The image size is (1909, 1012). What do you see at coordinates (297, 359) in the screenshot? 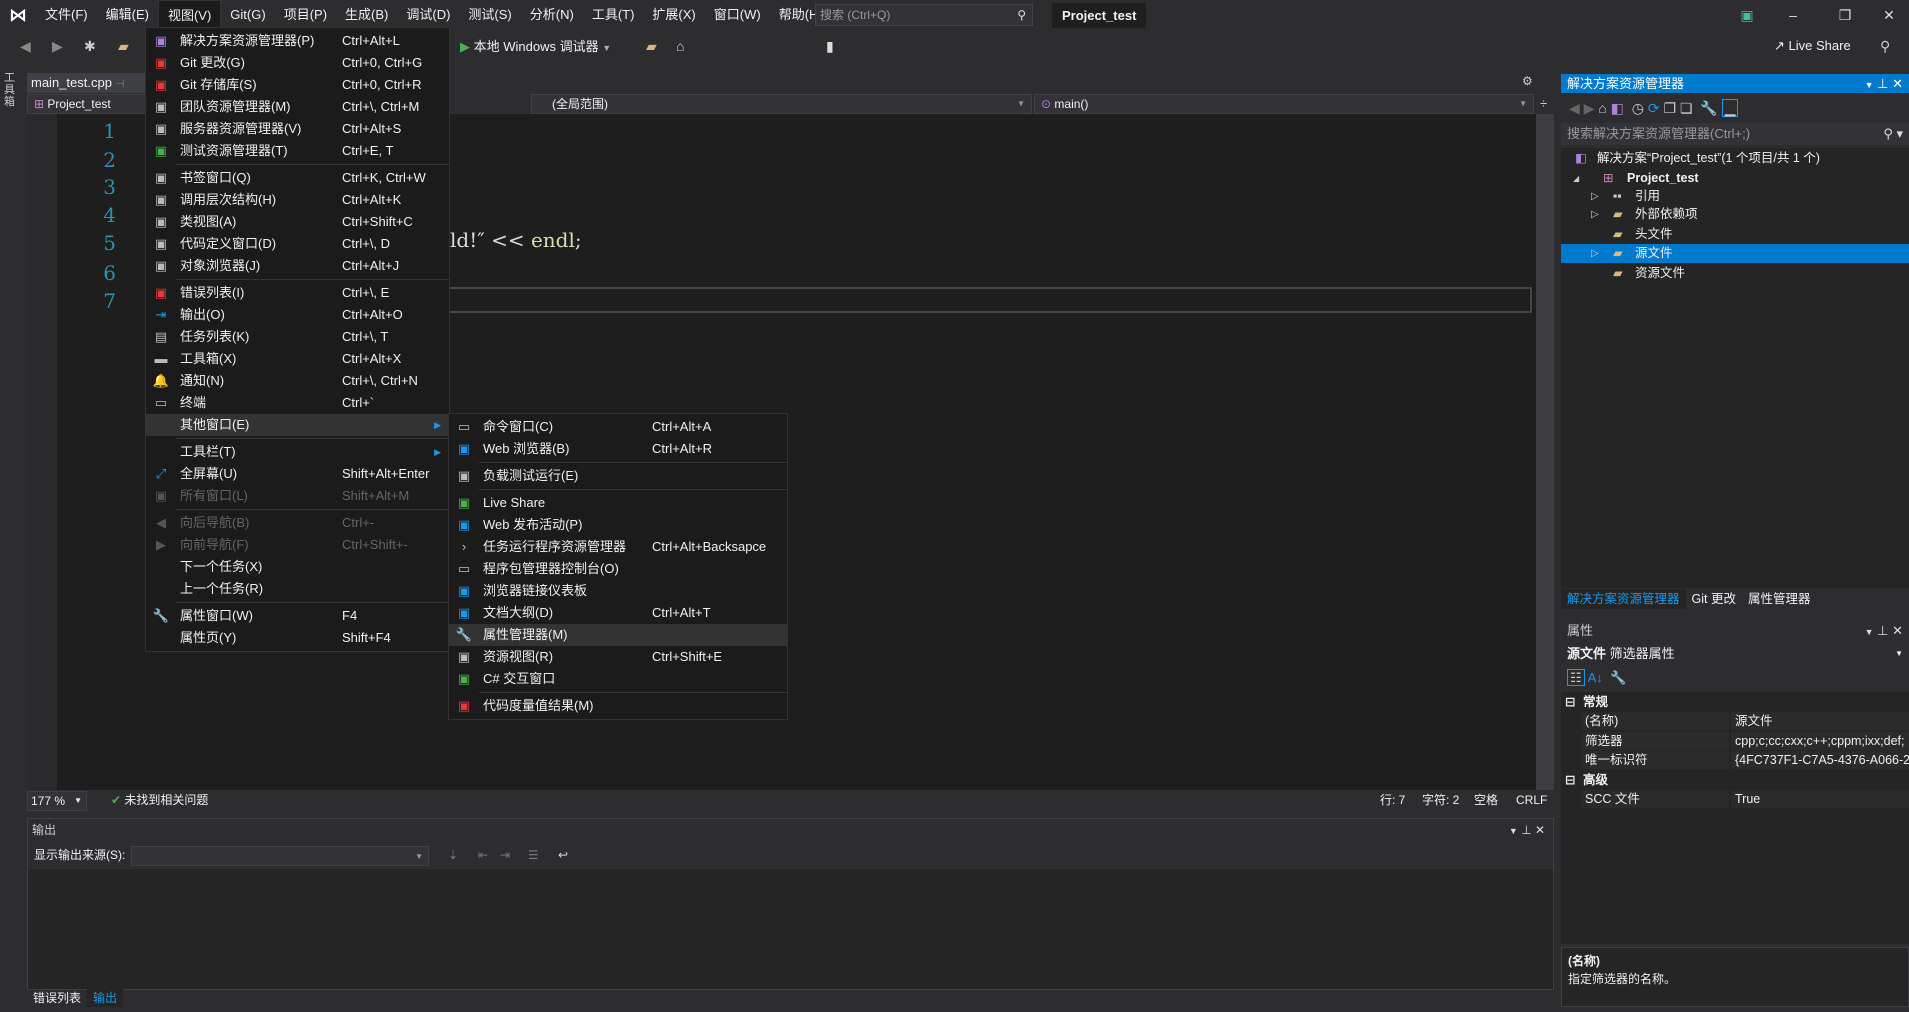
I see `menu-item: ▬ 工具箱(X) Ctrl+Alt+X` at bounding box center [297, 359].